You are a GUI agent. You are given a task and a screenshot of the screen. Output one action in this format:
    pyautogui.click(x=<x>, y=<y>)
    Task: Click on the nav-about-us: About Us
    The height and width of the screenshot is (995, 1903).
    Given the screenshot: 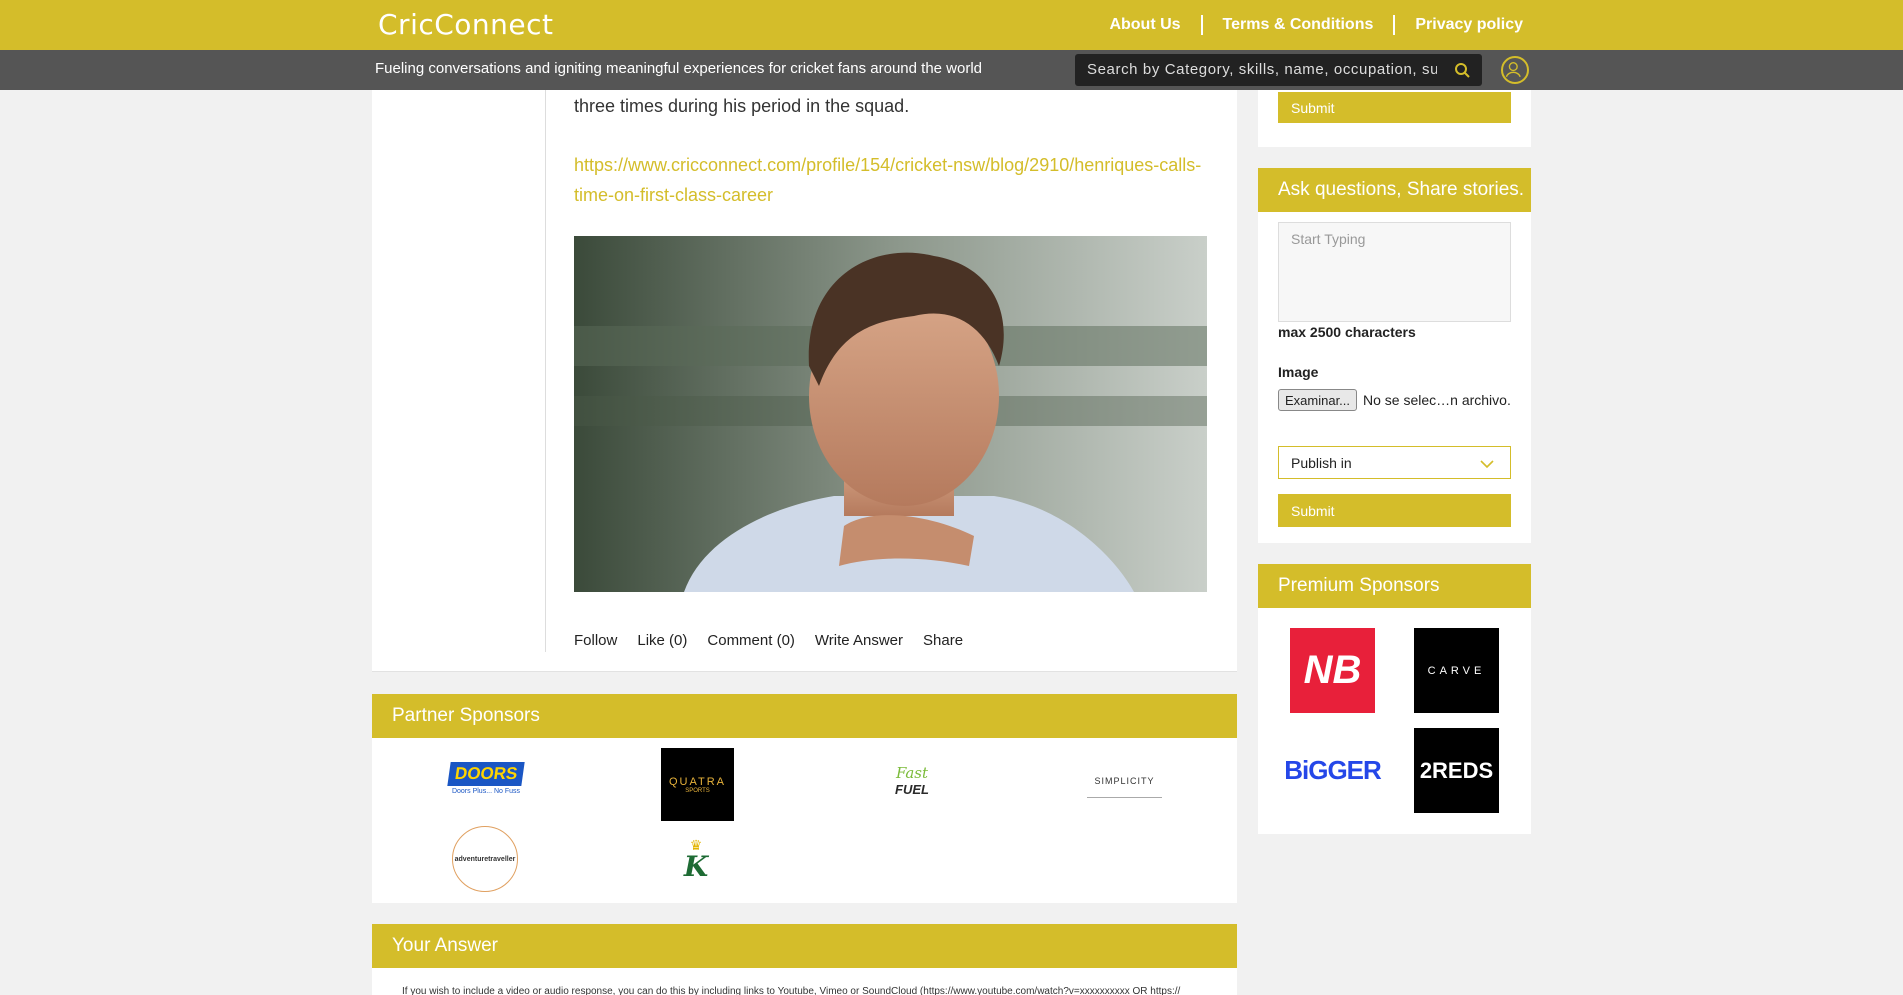 What is the action you would take?
    pyautogui.click(x=1144, y=25)
    